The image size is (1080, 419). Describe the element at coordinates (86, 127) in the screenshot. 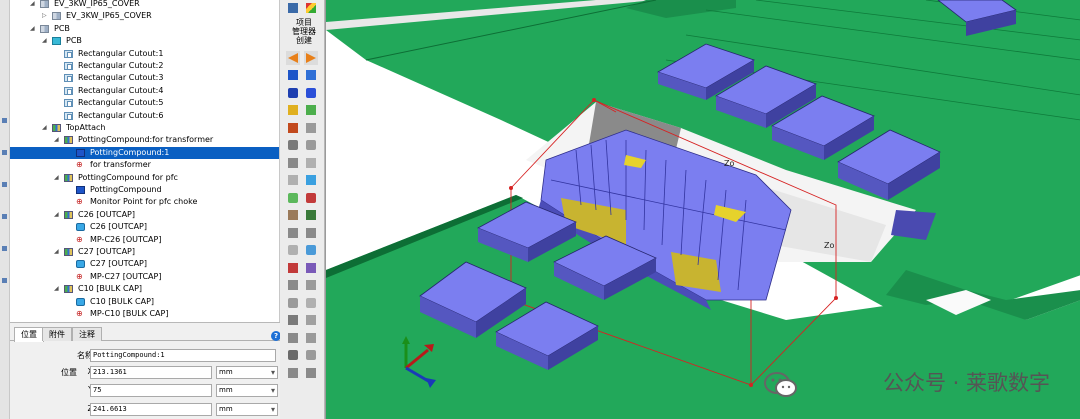

I see `tree-item-label: TopAttach` at that location.